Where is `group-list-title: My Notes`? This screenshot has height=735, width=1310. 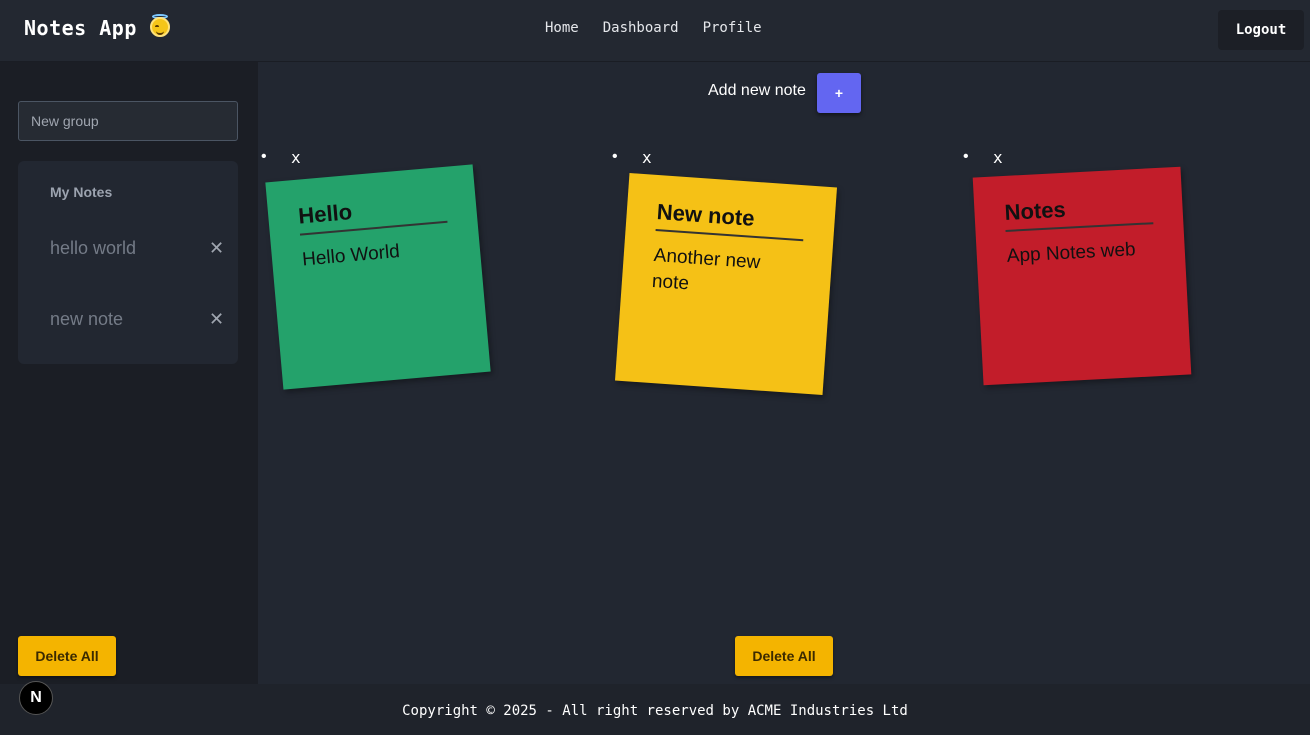 group-list-title: My Notes is located at coordinates (81, 192).